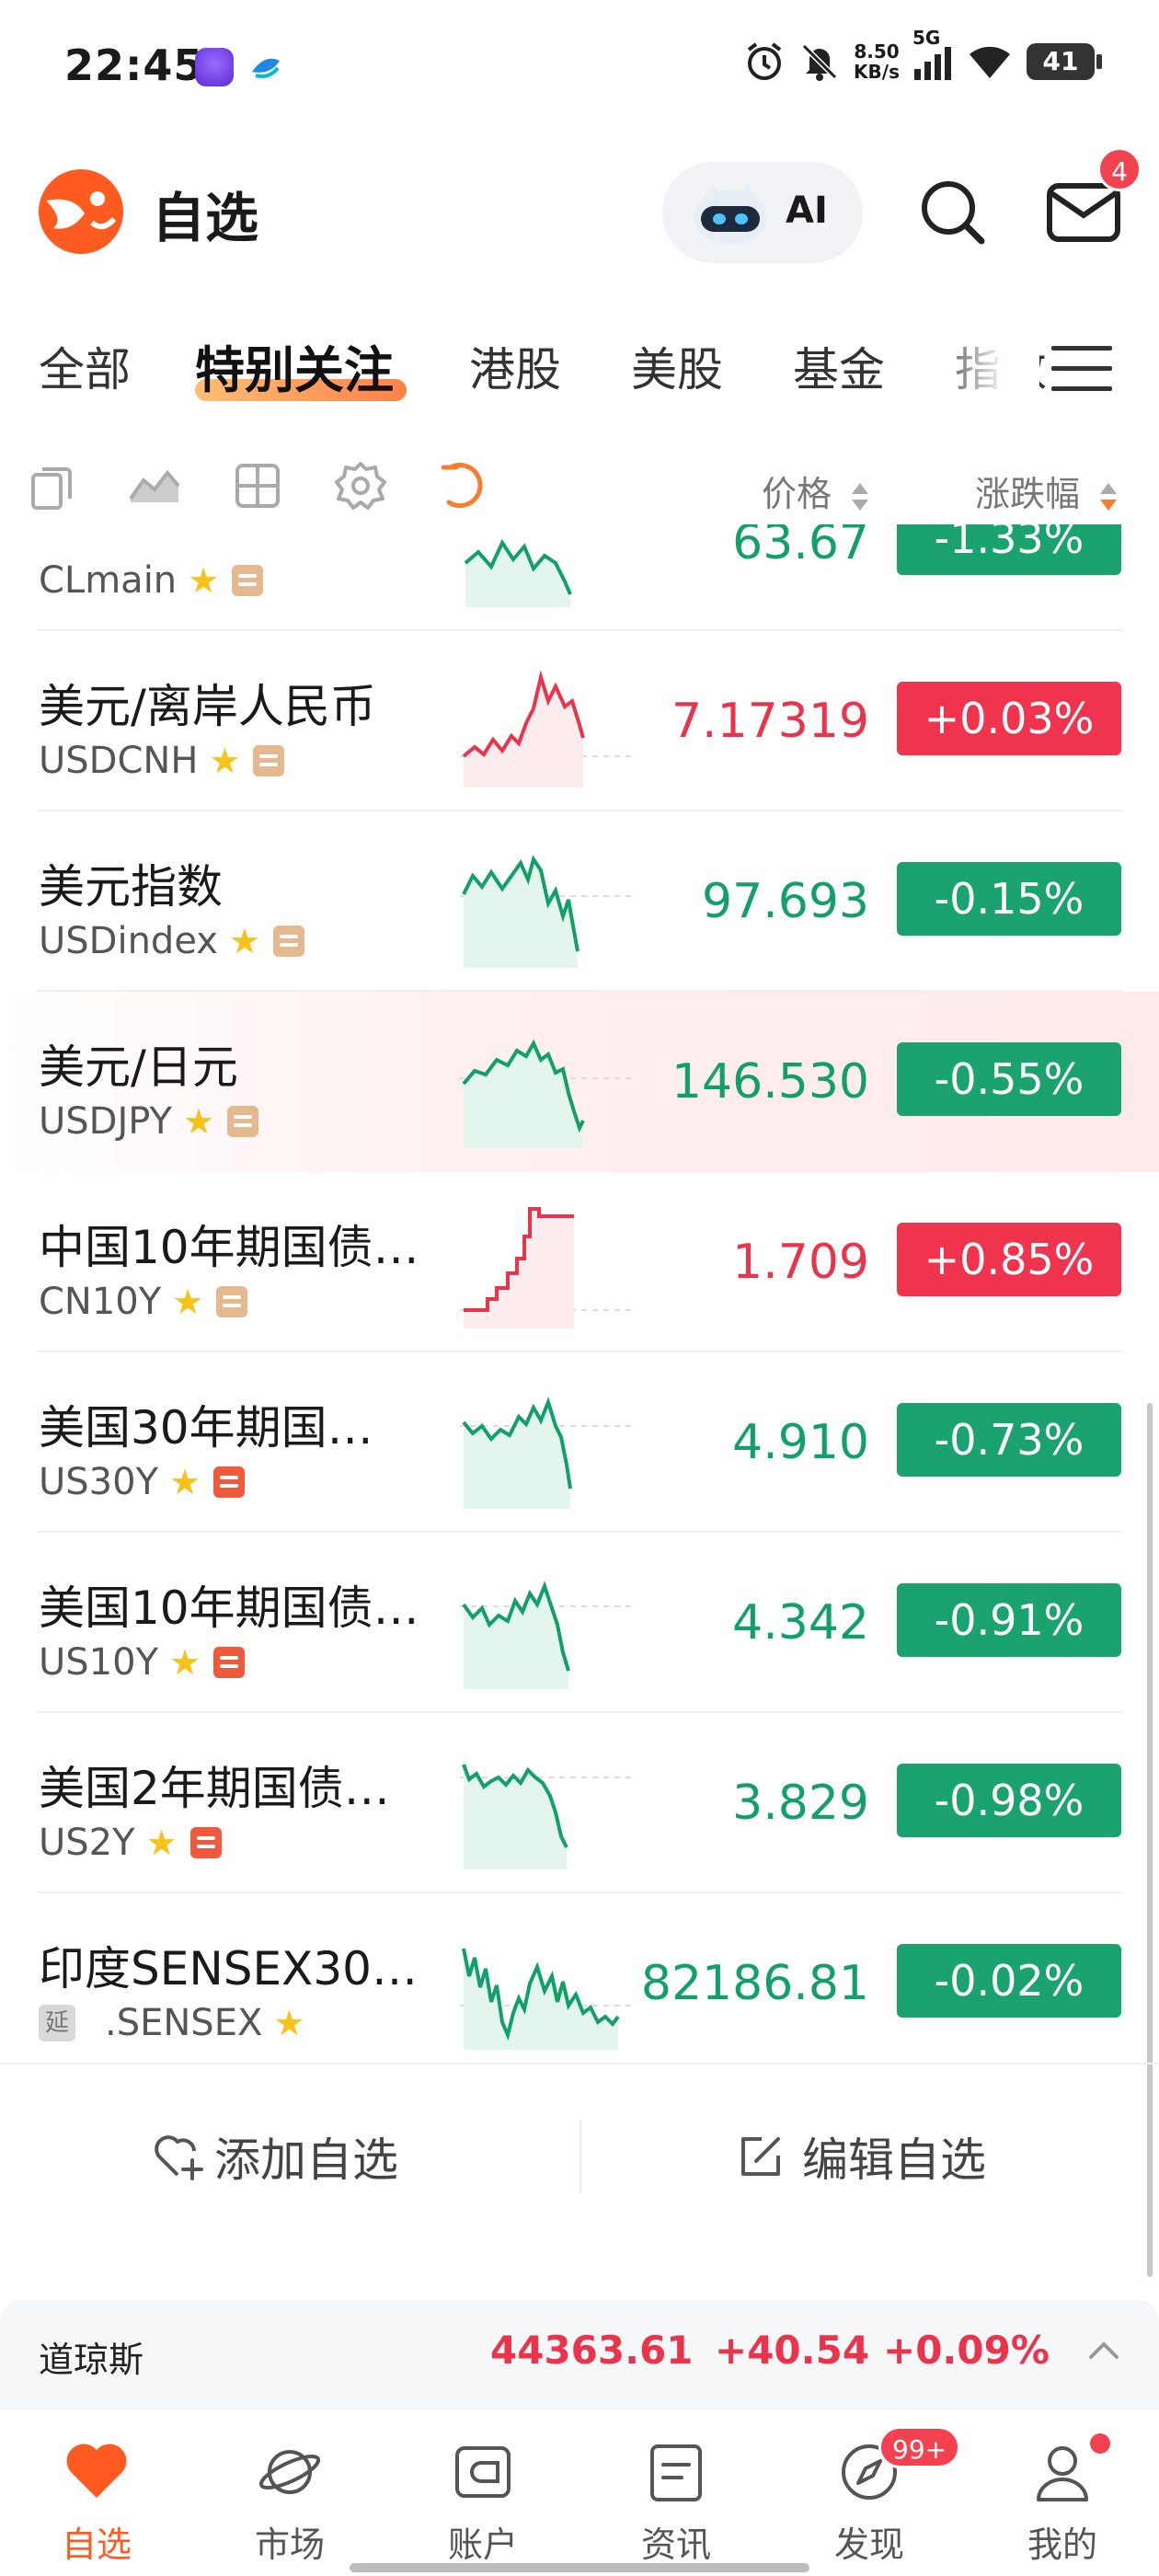 This screenshot has width=1159, height=2576. I want to click on ai-assistant-button: AI, so click(762, 212).